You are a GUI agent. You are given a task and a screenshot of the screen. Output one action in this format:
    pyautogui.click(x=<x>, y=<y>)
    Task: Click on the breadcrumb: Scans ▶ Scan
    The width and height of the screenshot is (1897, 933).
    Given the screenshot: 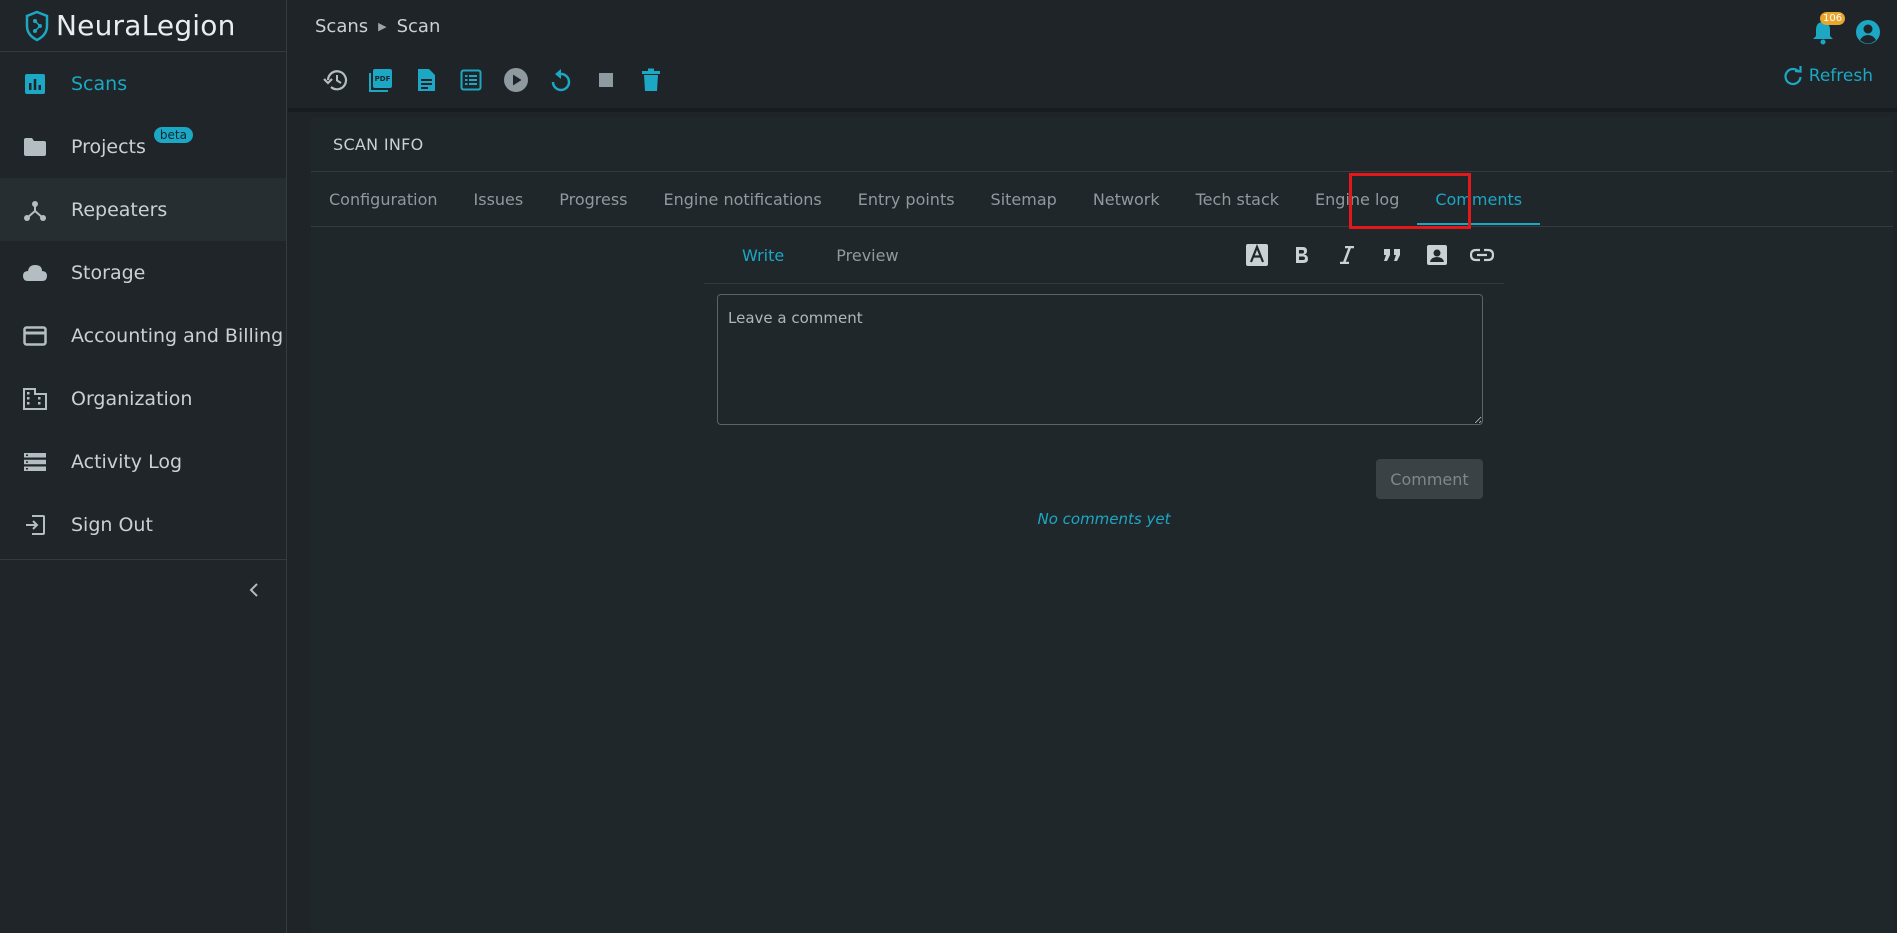 What is the action you would take?
    pyautogui.click(x=377, y=26)
    